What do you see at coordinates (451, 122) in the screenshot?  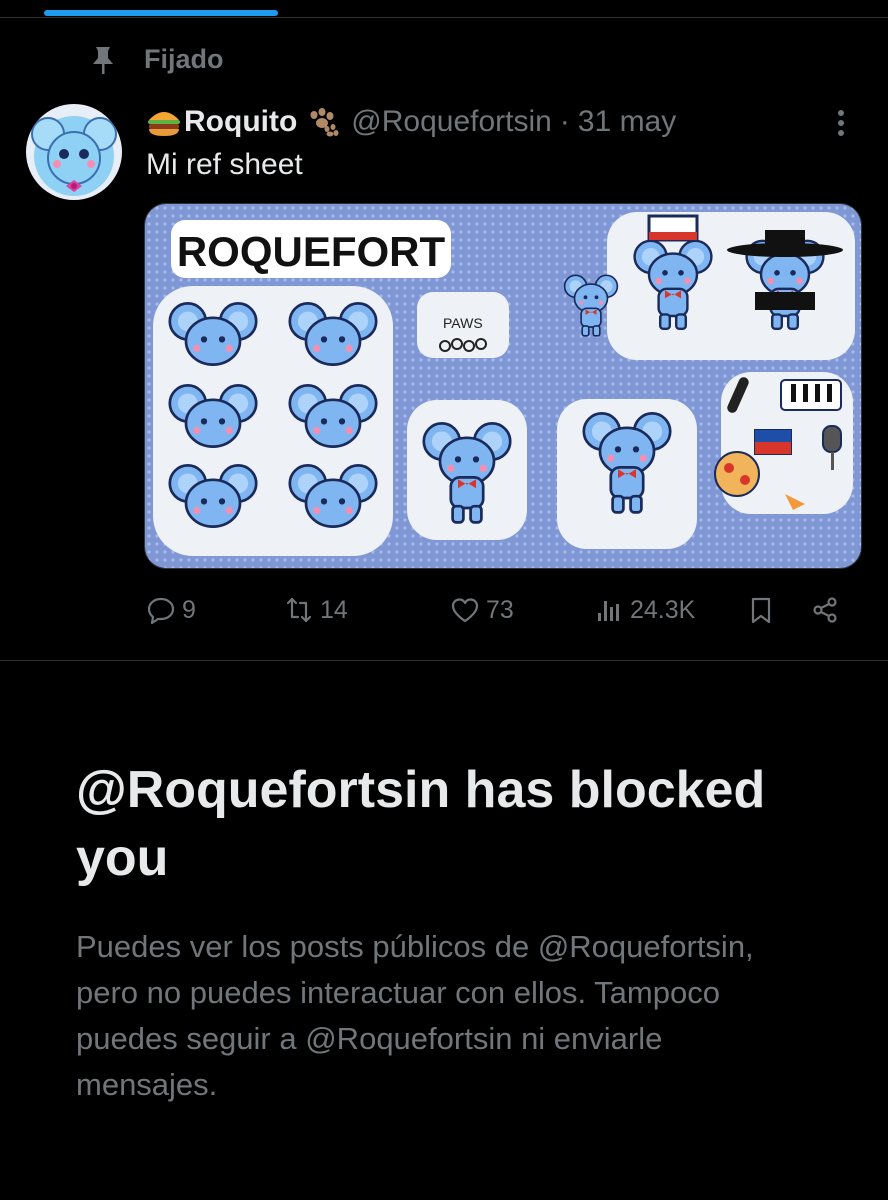 I see `user-handle: @Roquefortsin` at bounding box center [451, 122].